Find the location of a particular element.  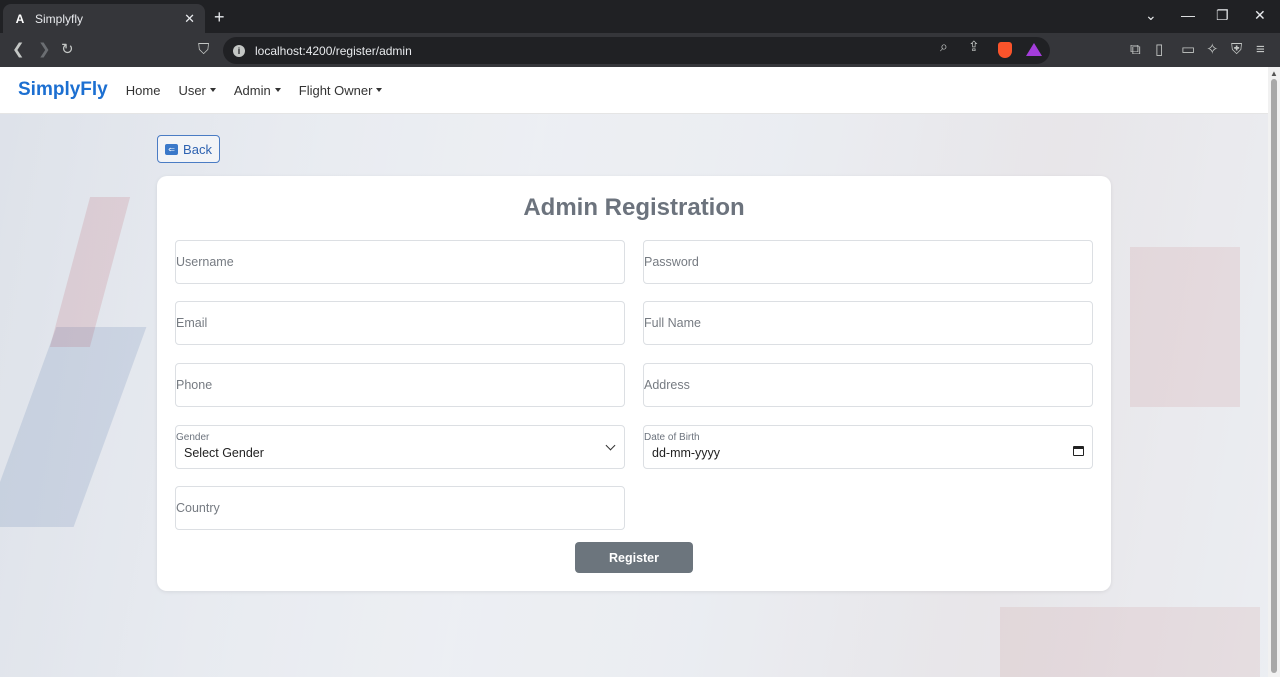

browser-tab: A Simplyfly ✕ is located at coordinates (104, 18).